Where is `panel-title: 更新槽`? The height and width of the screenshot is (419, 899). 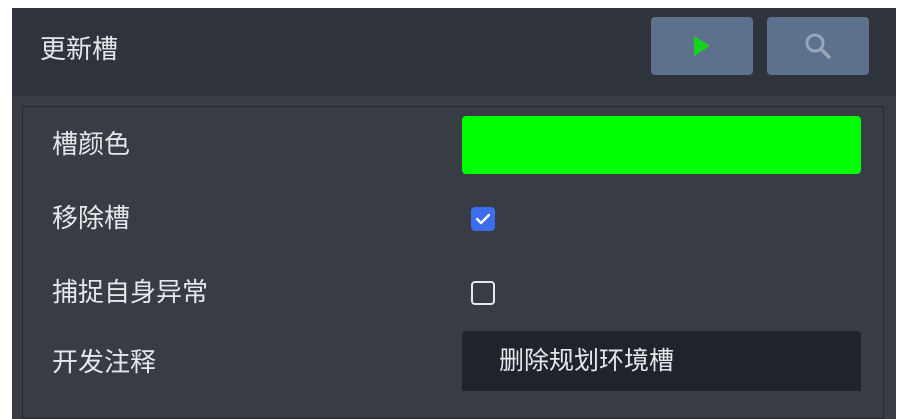
panel-title: 更新槽 is located at coordinates (79, 50).